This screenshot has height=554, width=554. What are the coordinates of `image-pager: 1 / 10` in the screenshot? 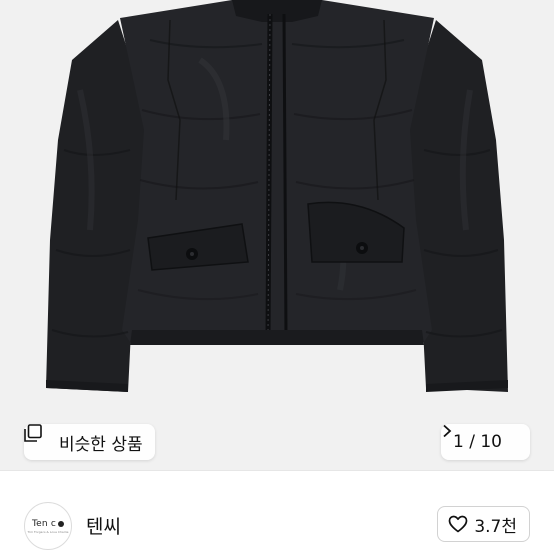 It's located at (485, 442).